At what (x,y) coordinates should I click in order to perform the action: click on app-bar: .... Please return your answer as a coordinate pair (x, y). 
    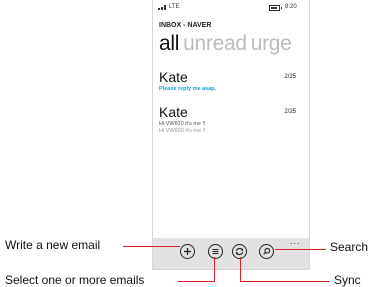
    Looking at the image, I should click on (231, 252).